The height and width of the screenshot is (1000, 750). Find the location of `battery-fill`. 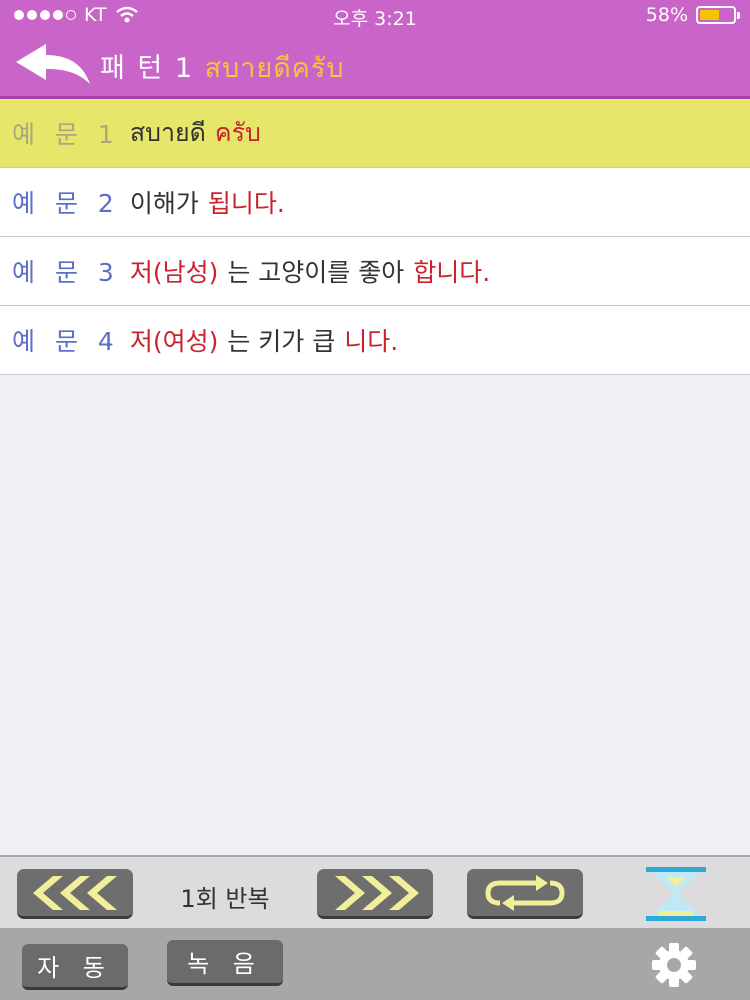

battery-fill is located at coordinates (709, 15).